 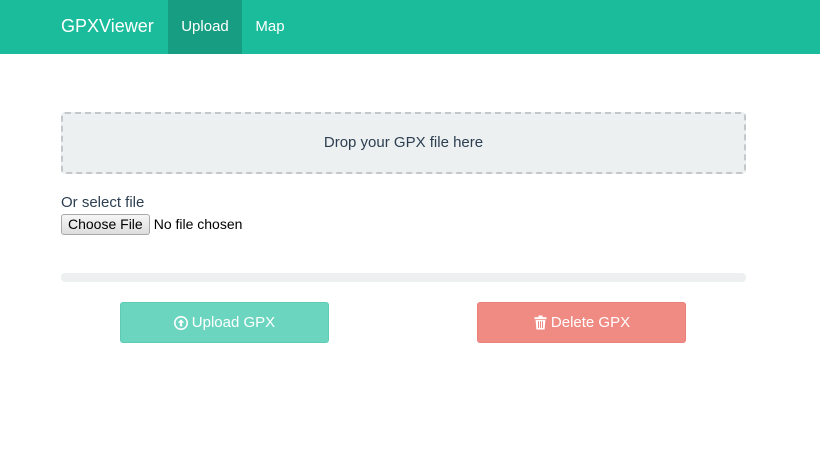 I want to click on upload-progress-bar, so click(x=403, y=277).